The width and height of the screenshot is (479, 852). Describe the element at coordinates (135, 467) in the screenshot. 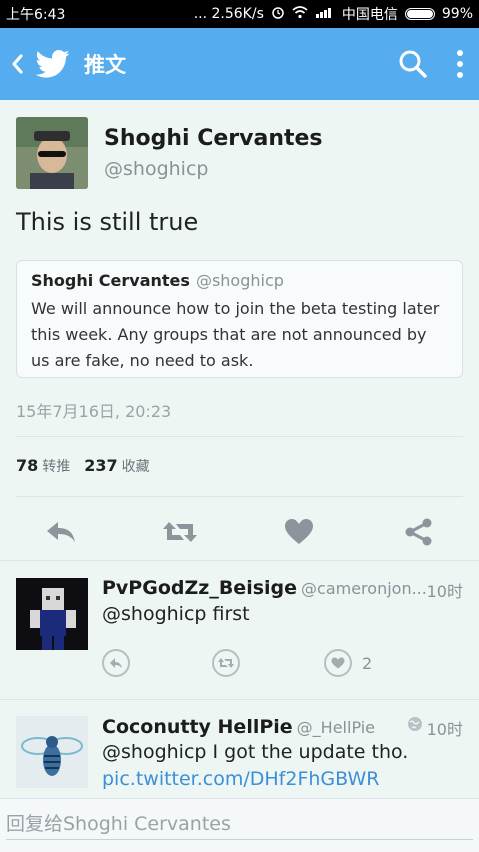

I see `like-label: 收藏` at that location.